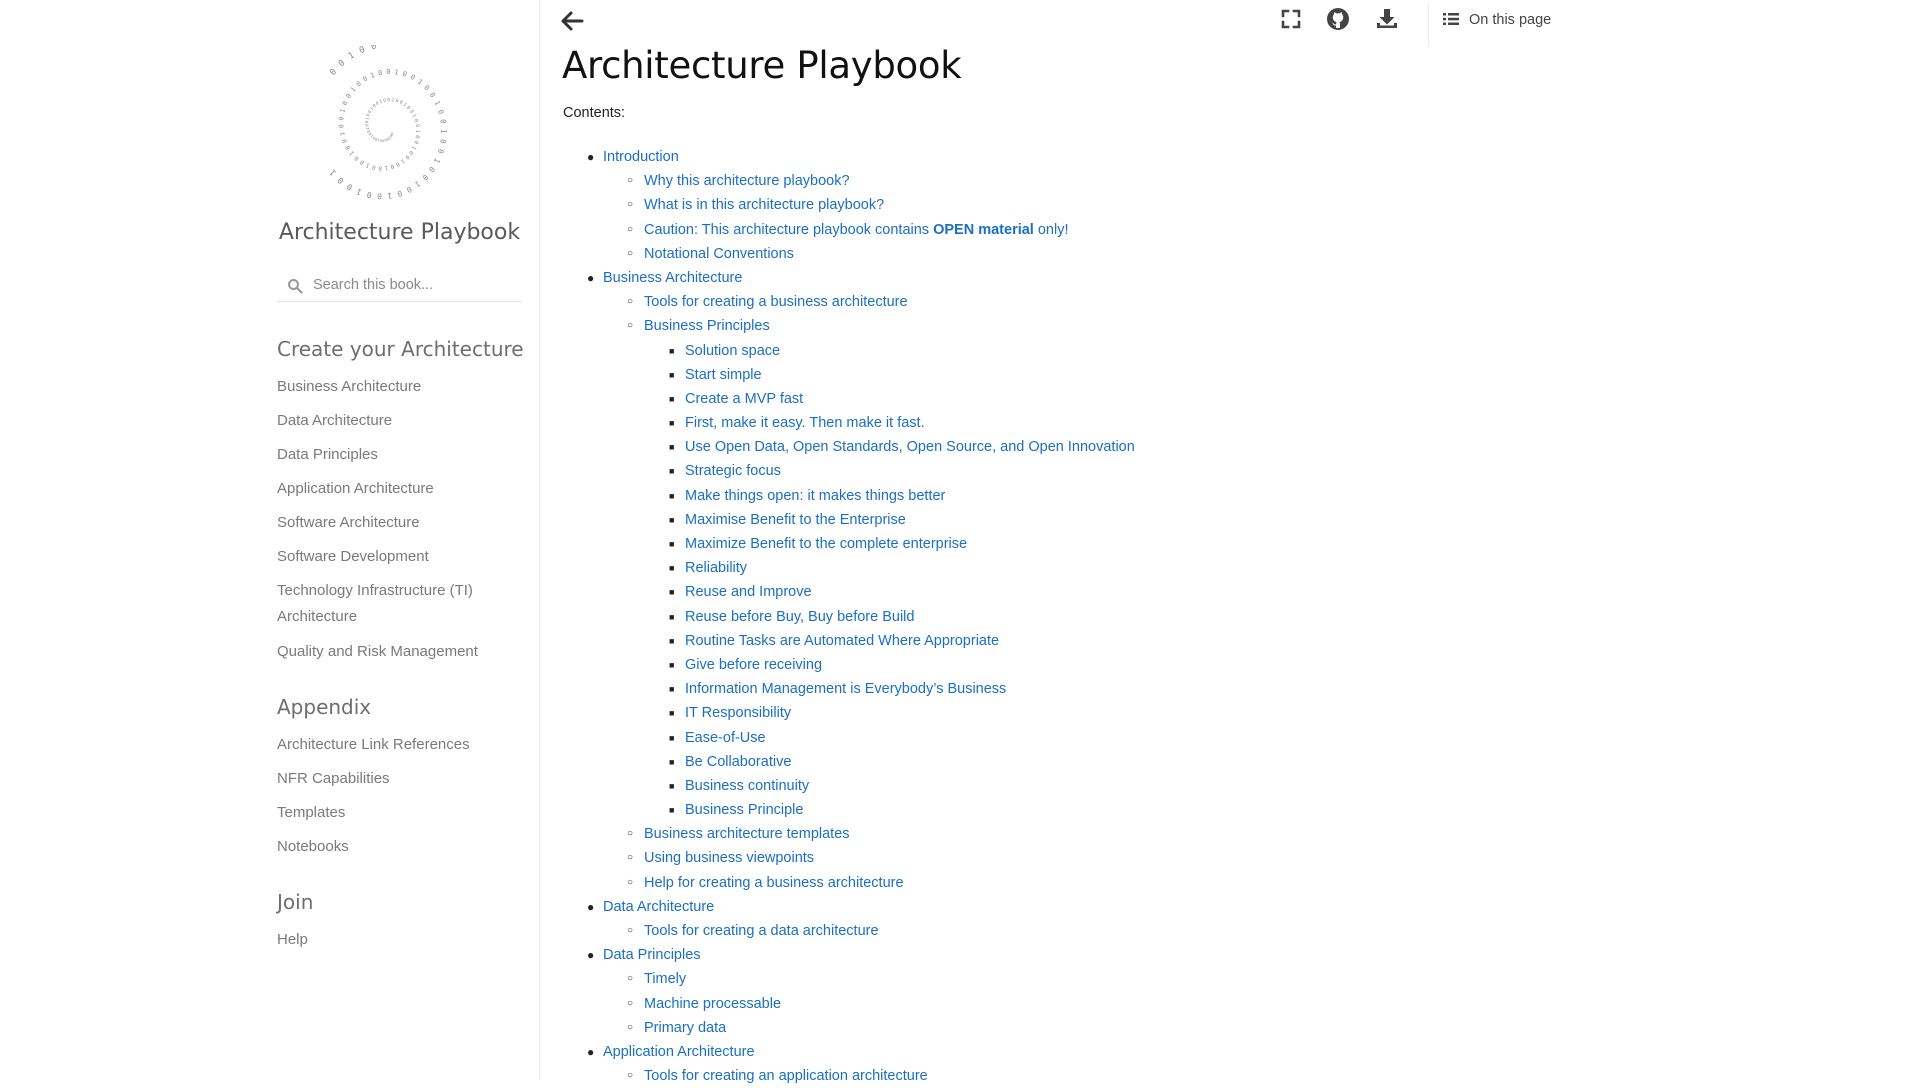 The height and width of the screenshot is (1088, 1920). Describe the element at coordinates (397, 813) in the screenshot. I see `sidebar-item-templates: Templates` at that location.